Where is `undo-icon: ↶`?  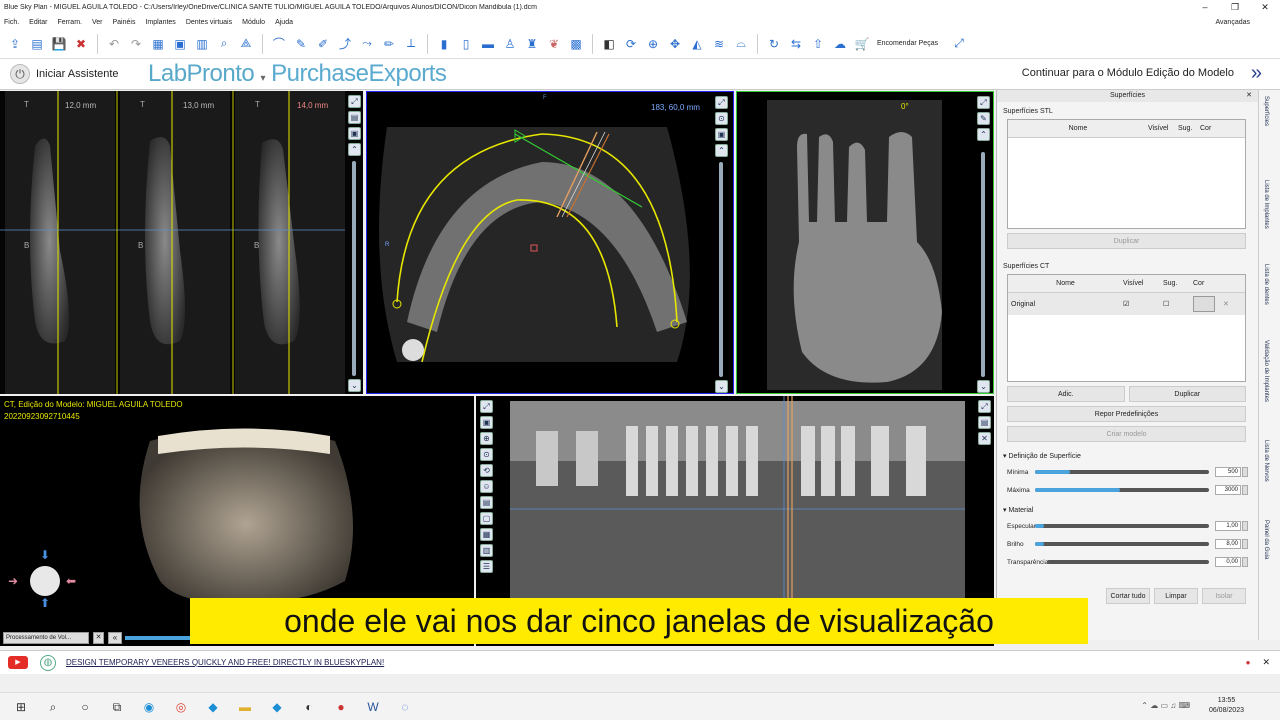
undo-icon: ↶ is located at coordinates (114, 44).